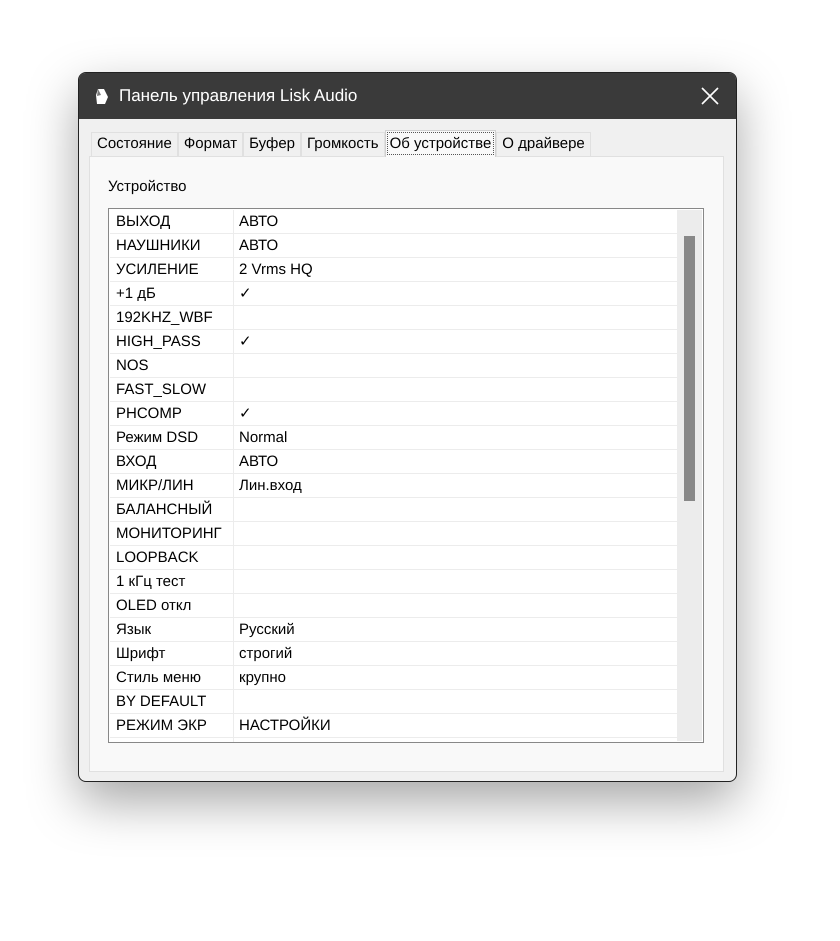 Image resolution: width=840 pixels, height=941 pixels. What do you see at coordinates (172, 509) in the screenshot?
I see `table-cell: БАЛАНСНЫЙ` at bounding box center [172, 509].